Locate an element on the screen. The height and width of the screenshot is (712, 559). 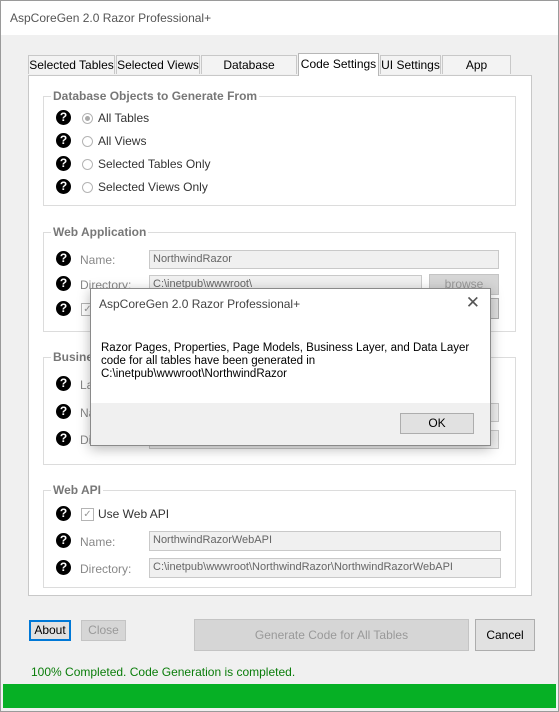
web-app-name-field: NorthwindRazor is located at coordinates (324, 259).